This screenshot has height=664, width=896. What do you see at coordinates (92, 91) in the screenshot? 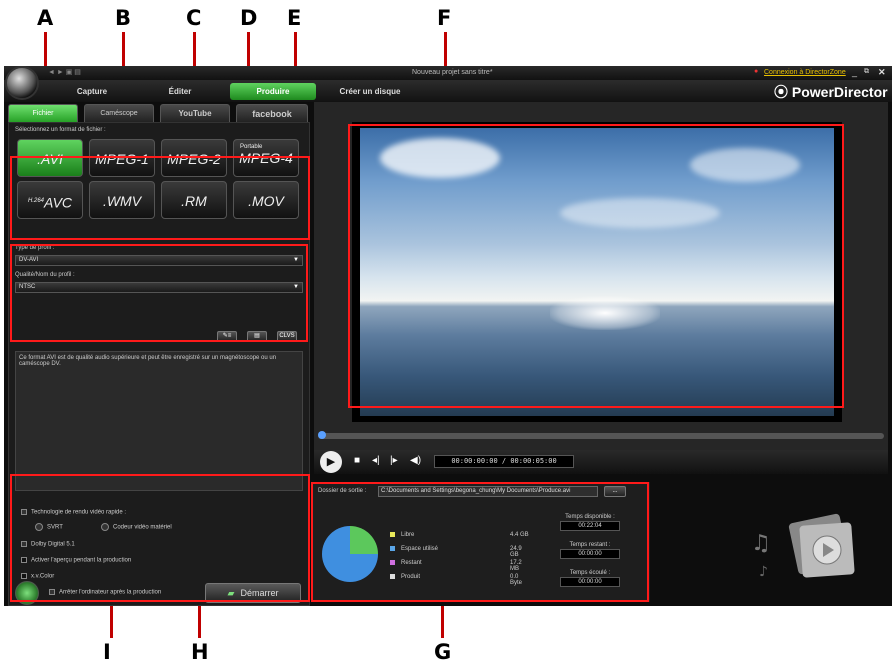
I see `tab-capture: Capture` at bounding box center [92, 91].